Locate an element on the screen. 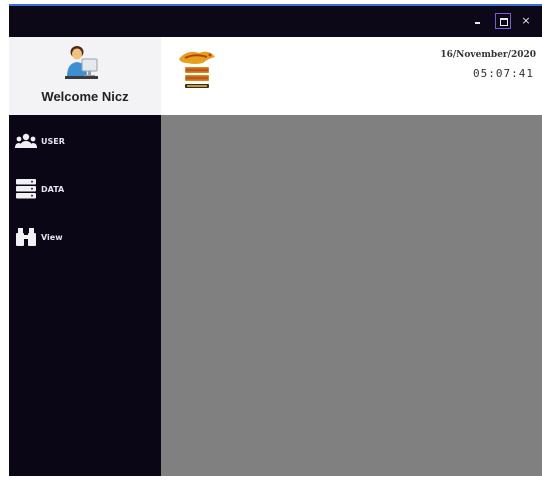  sidebar-item-user: USER is located at coordinates (85, 141).